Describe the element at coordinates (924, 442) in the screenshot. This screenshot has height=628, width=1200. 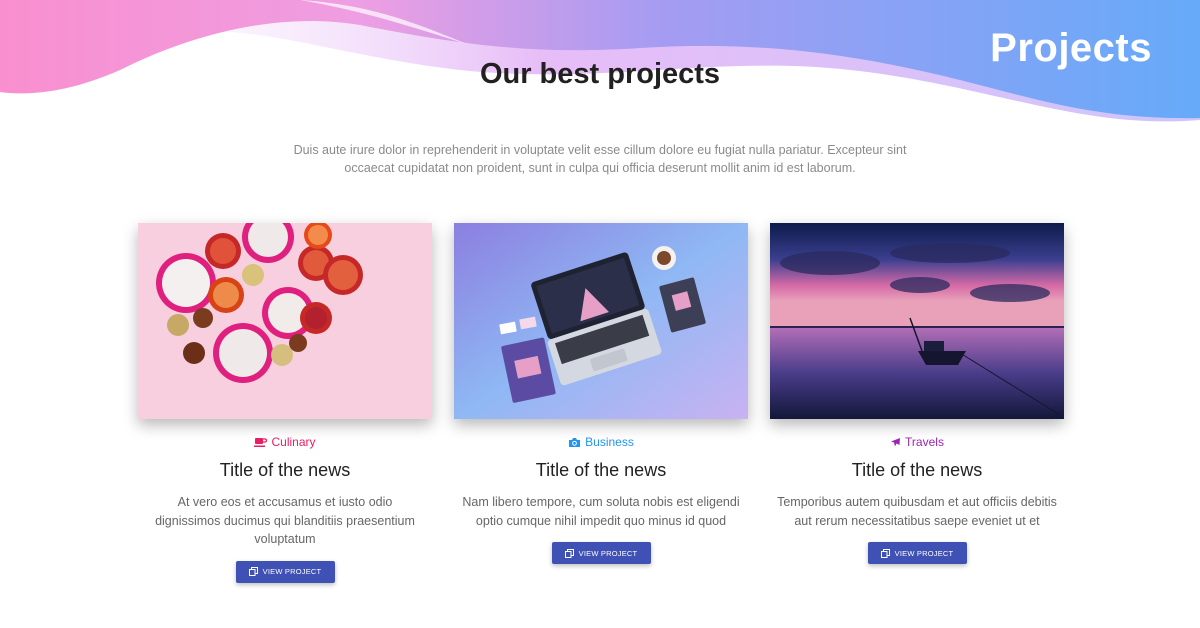
I see `category-name: Travels` at that location.